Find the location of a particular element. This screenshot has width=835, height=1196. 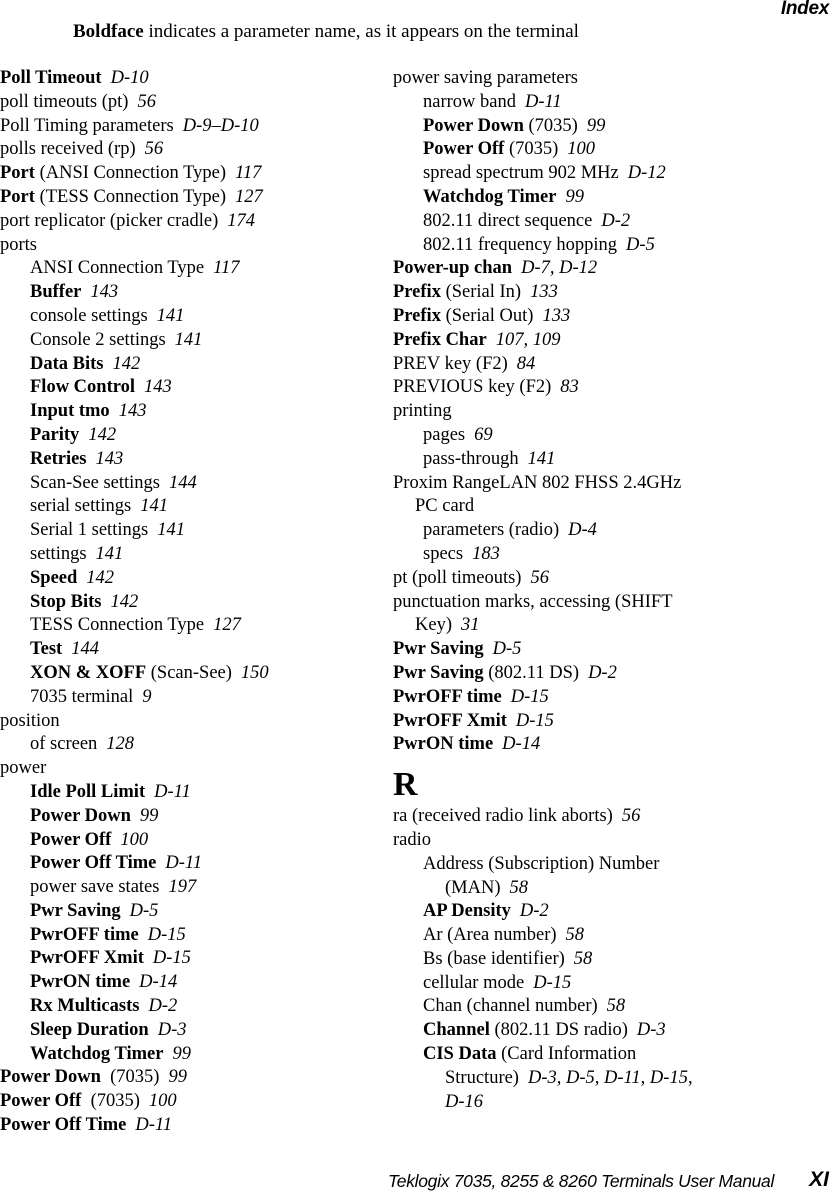

parameter-name: Prefix Char is located at coordinates (440, 339).